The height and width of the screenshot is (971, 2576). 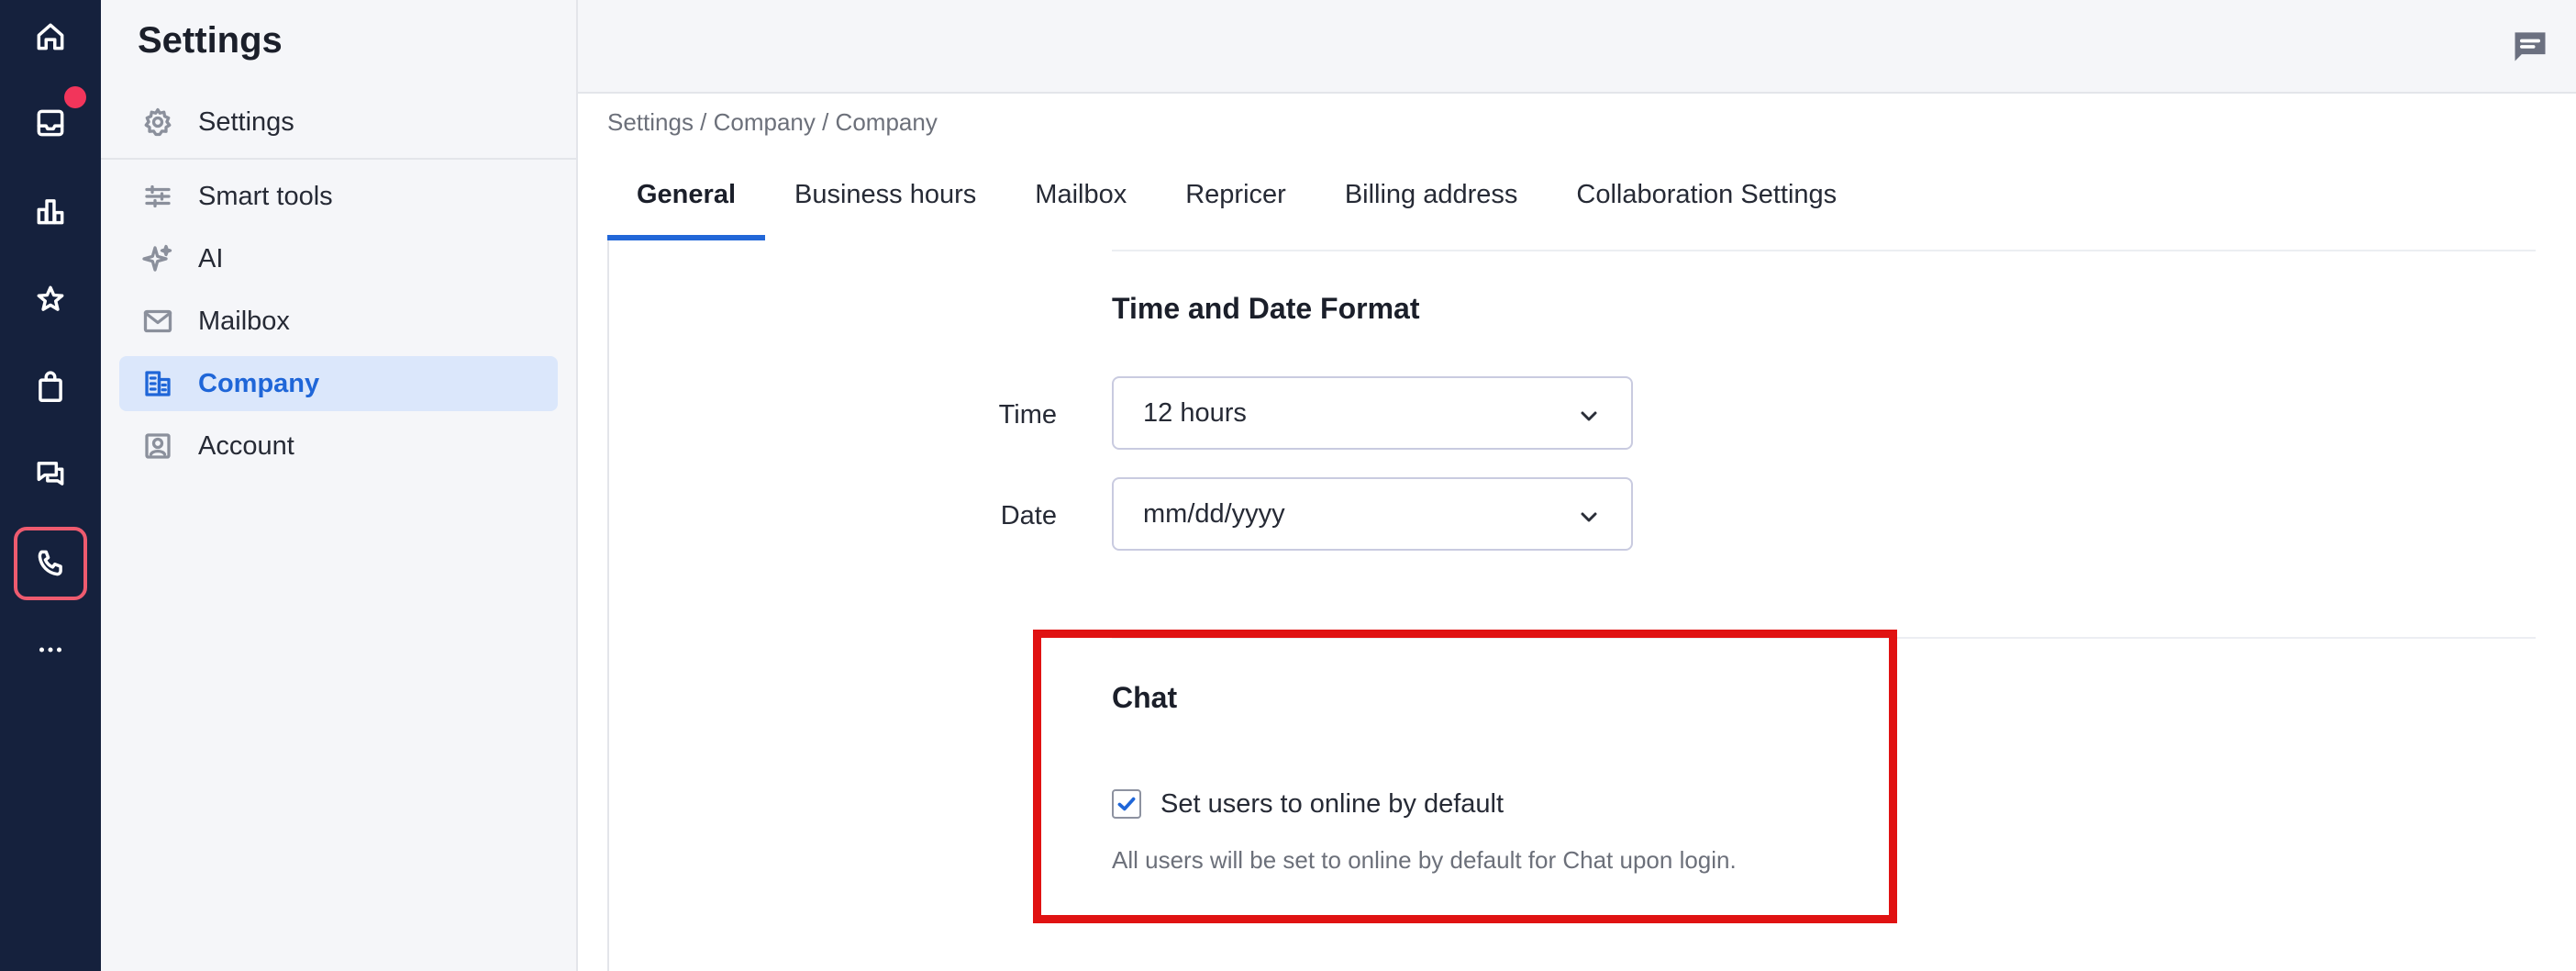 I want to click on conversations-icon, so click(x=50, y=473).